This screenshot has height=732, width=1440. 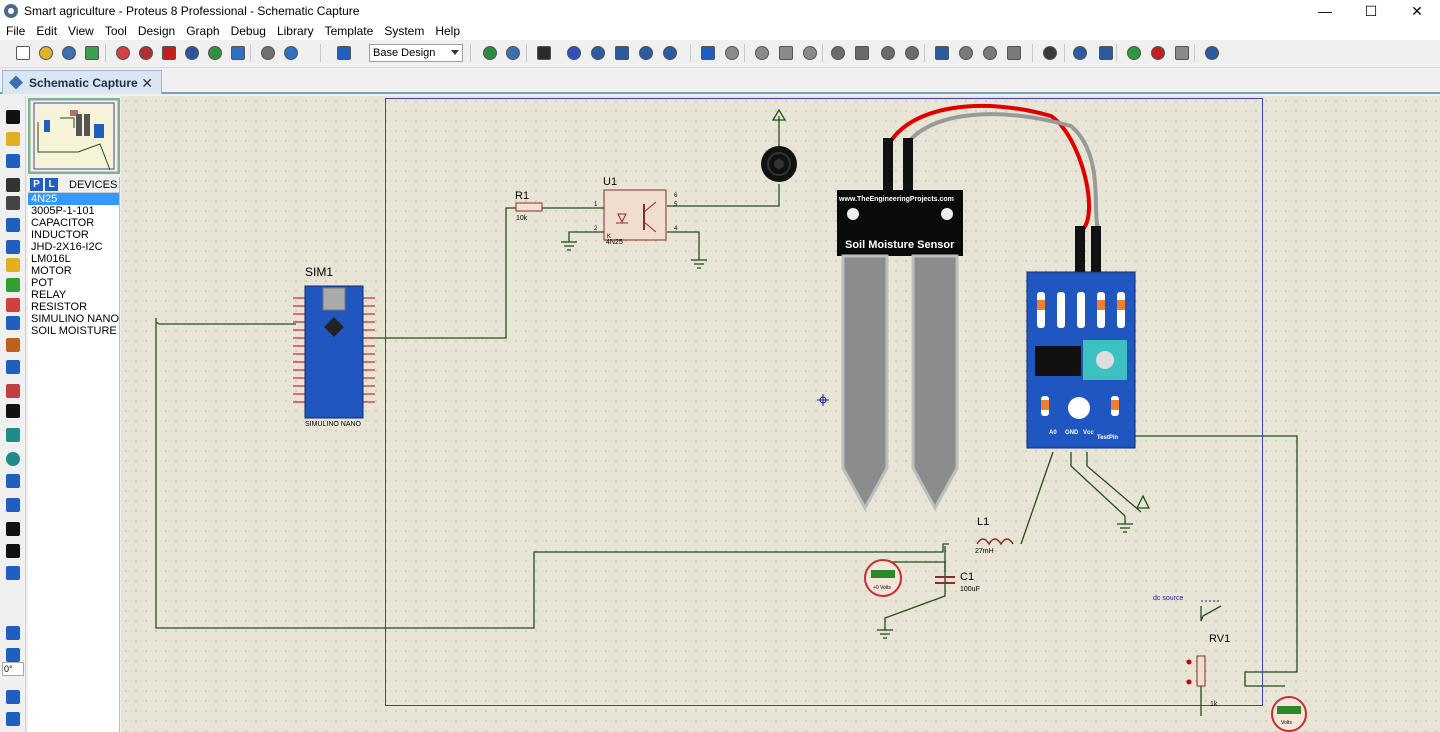 What do you see at coordinates (69, 53) in the screenshot?
I see `save-icon` at bounding box center [69, 53].